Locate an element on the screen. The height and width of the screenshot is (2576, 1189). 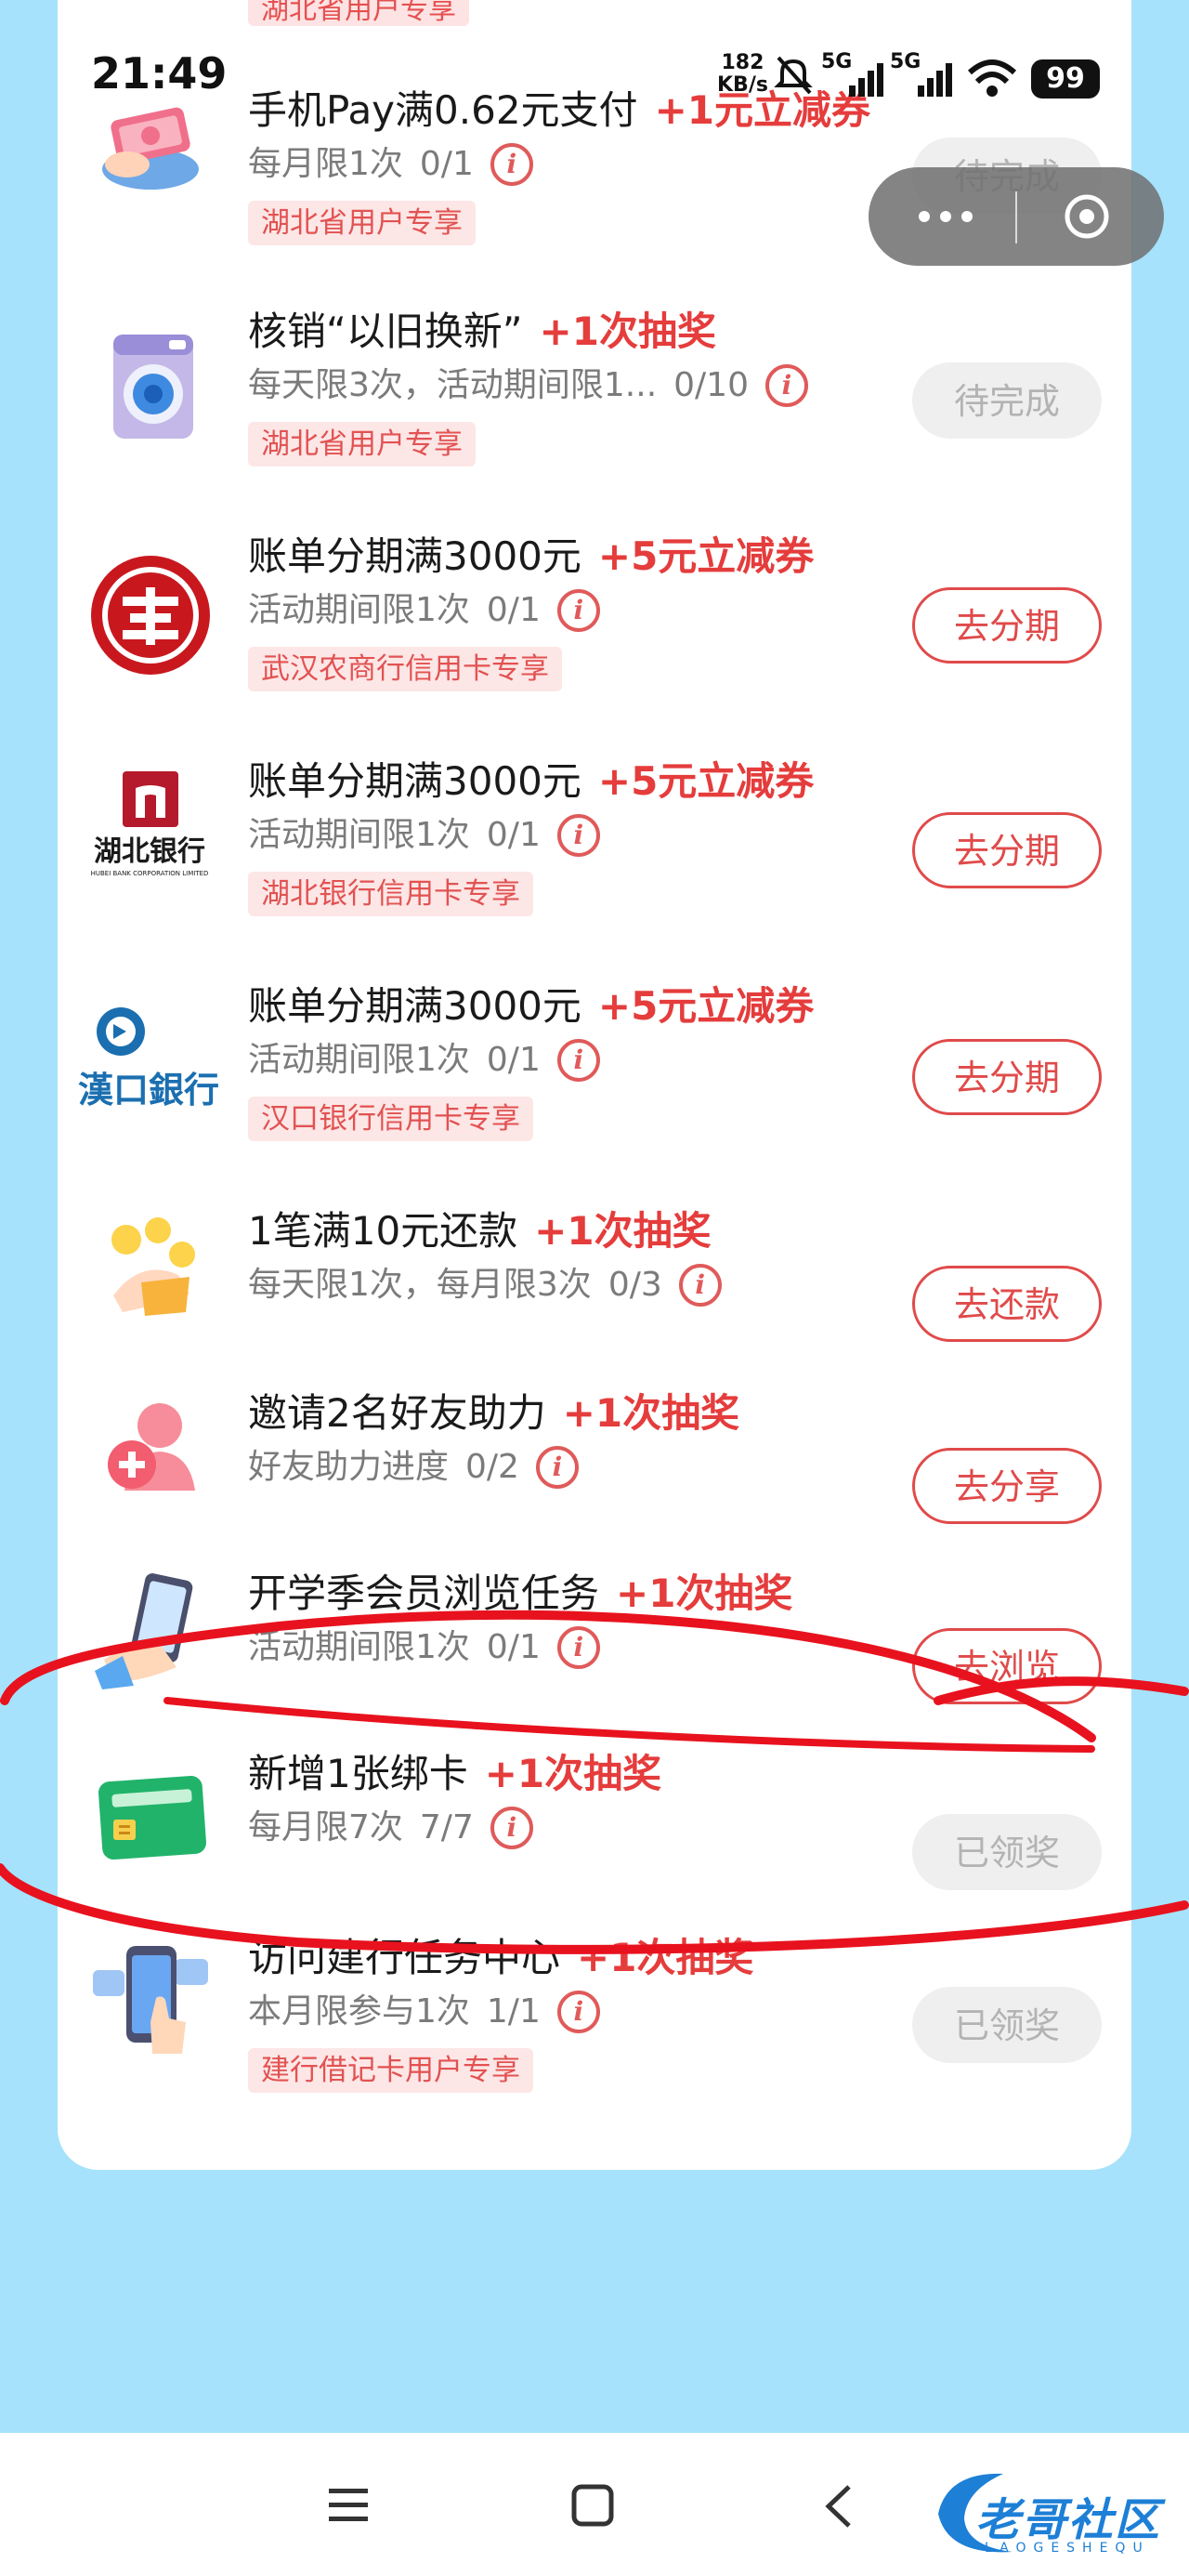
task-item: 开学季会员浏览任务 +1次抽奖 活动期间限1次 0/1 i 去浏览 is located at coordinates (594, 1643).